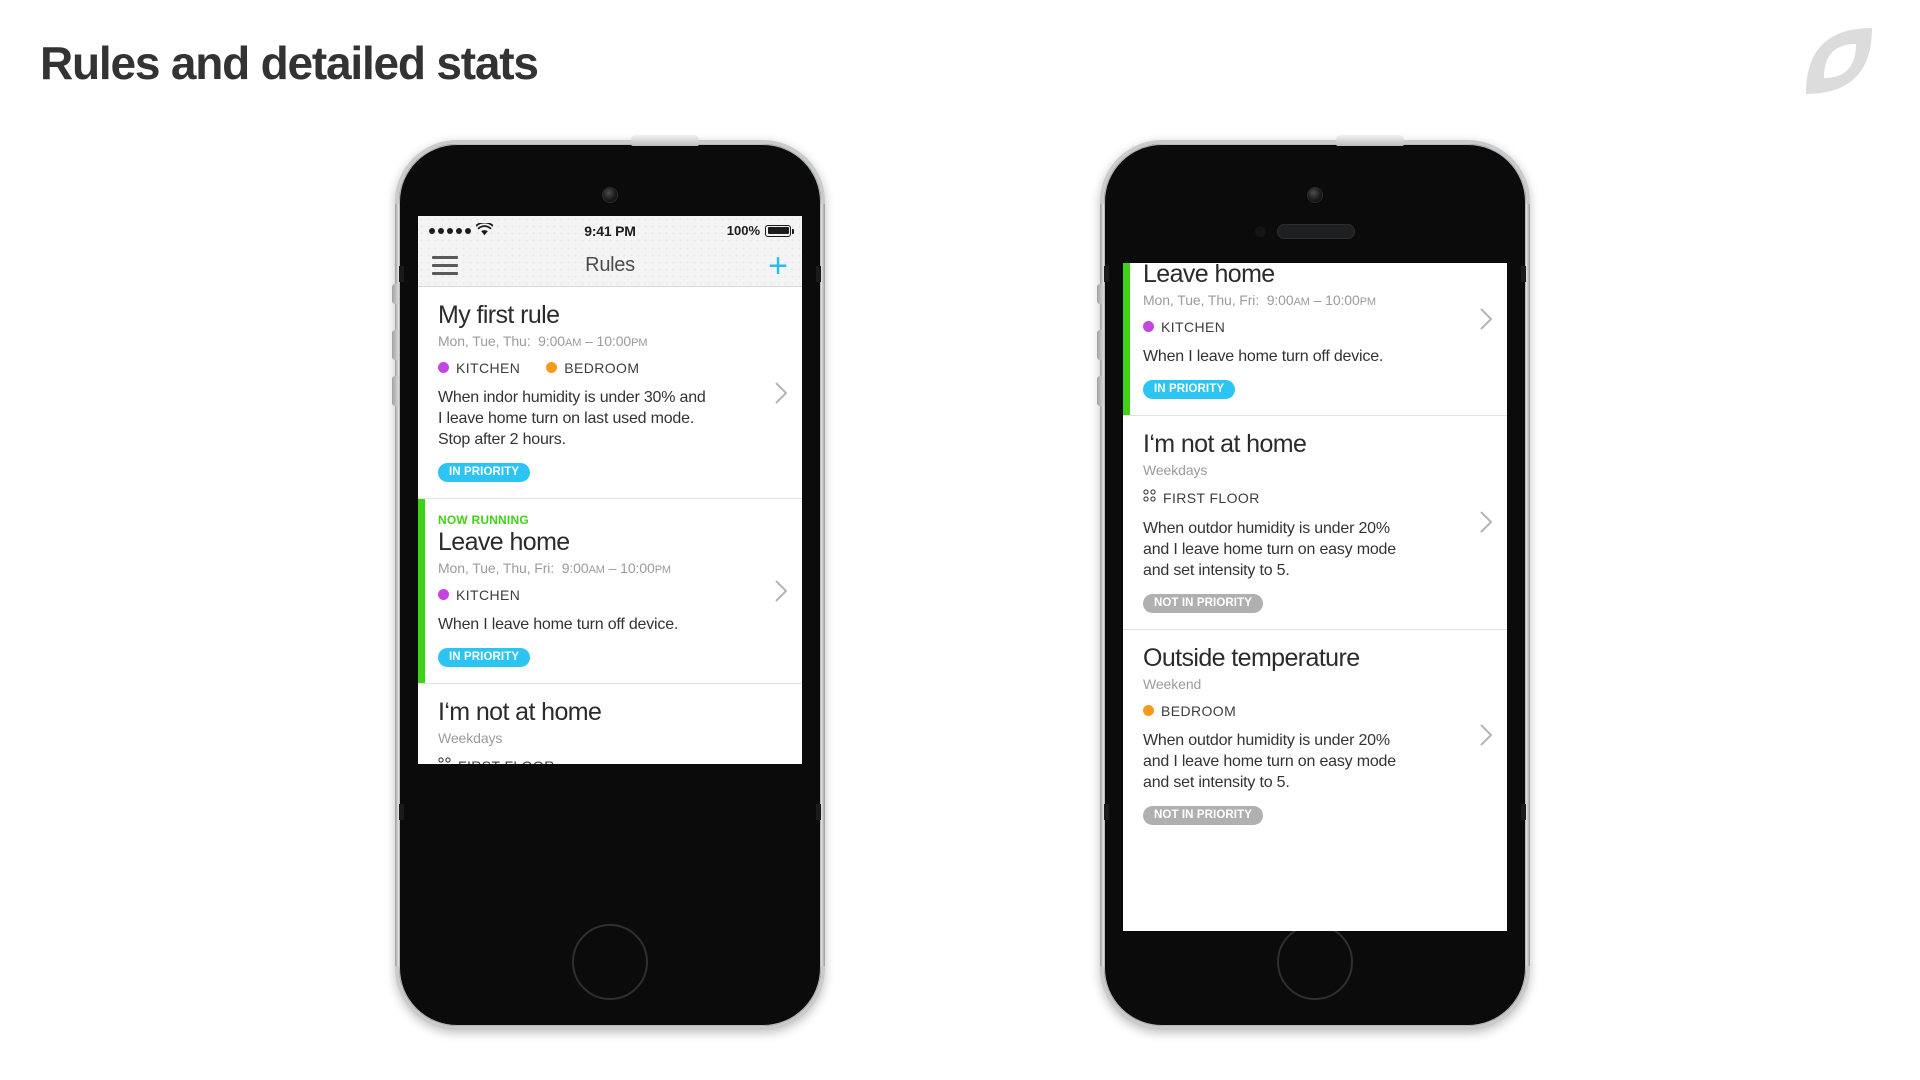 The width and height of the screenshot is (1920, 1080). What do you see at coordinates (1251, 657) in the screenshot?
I see `rule-title: Outside temperature` at bounding box center [1251, 657].